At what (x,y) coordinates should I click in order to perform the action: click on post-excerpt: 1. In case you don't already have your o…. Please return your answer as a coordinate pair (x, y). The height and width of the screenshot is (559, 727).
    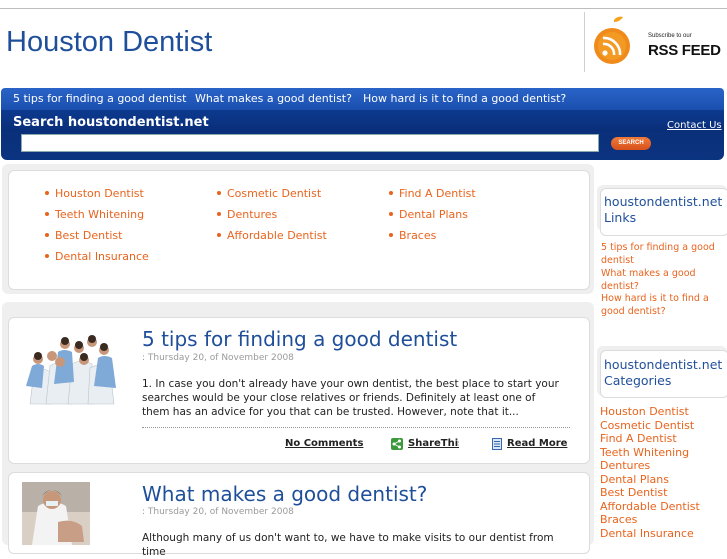
    Looking at the image, I should click on (350, 398).